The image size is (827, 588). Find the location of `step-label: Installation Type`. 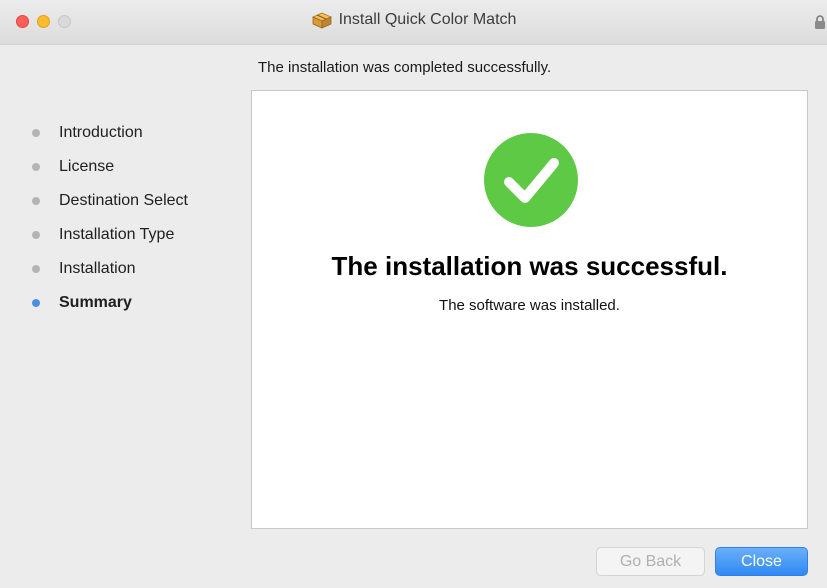

step-label: Installation Type is located at coordinates (117, 234).